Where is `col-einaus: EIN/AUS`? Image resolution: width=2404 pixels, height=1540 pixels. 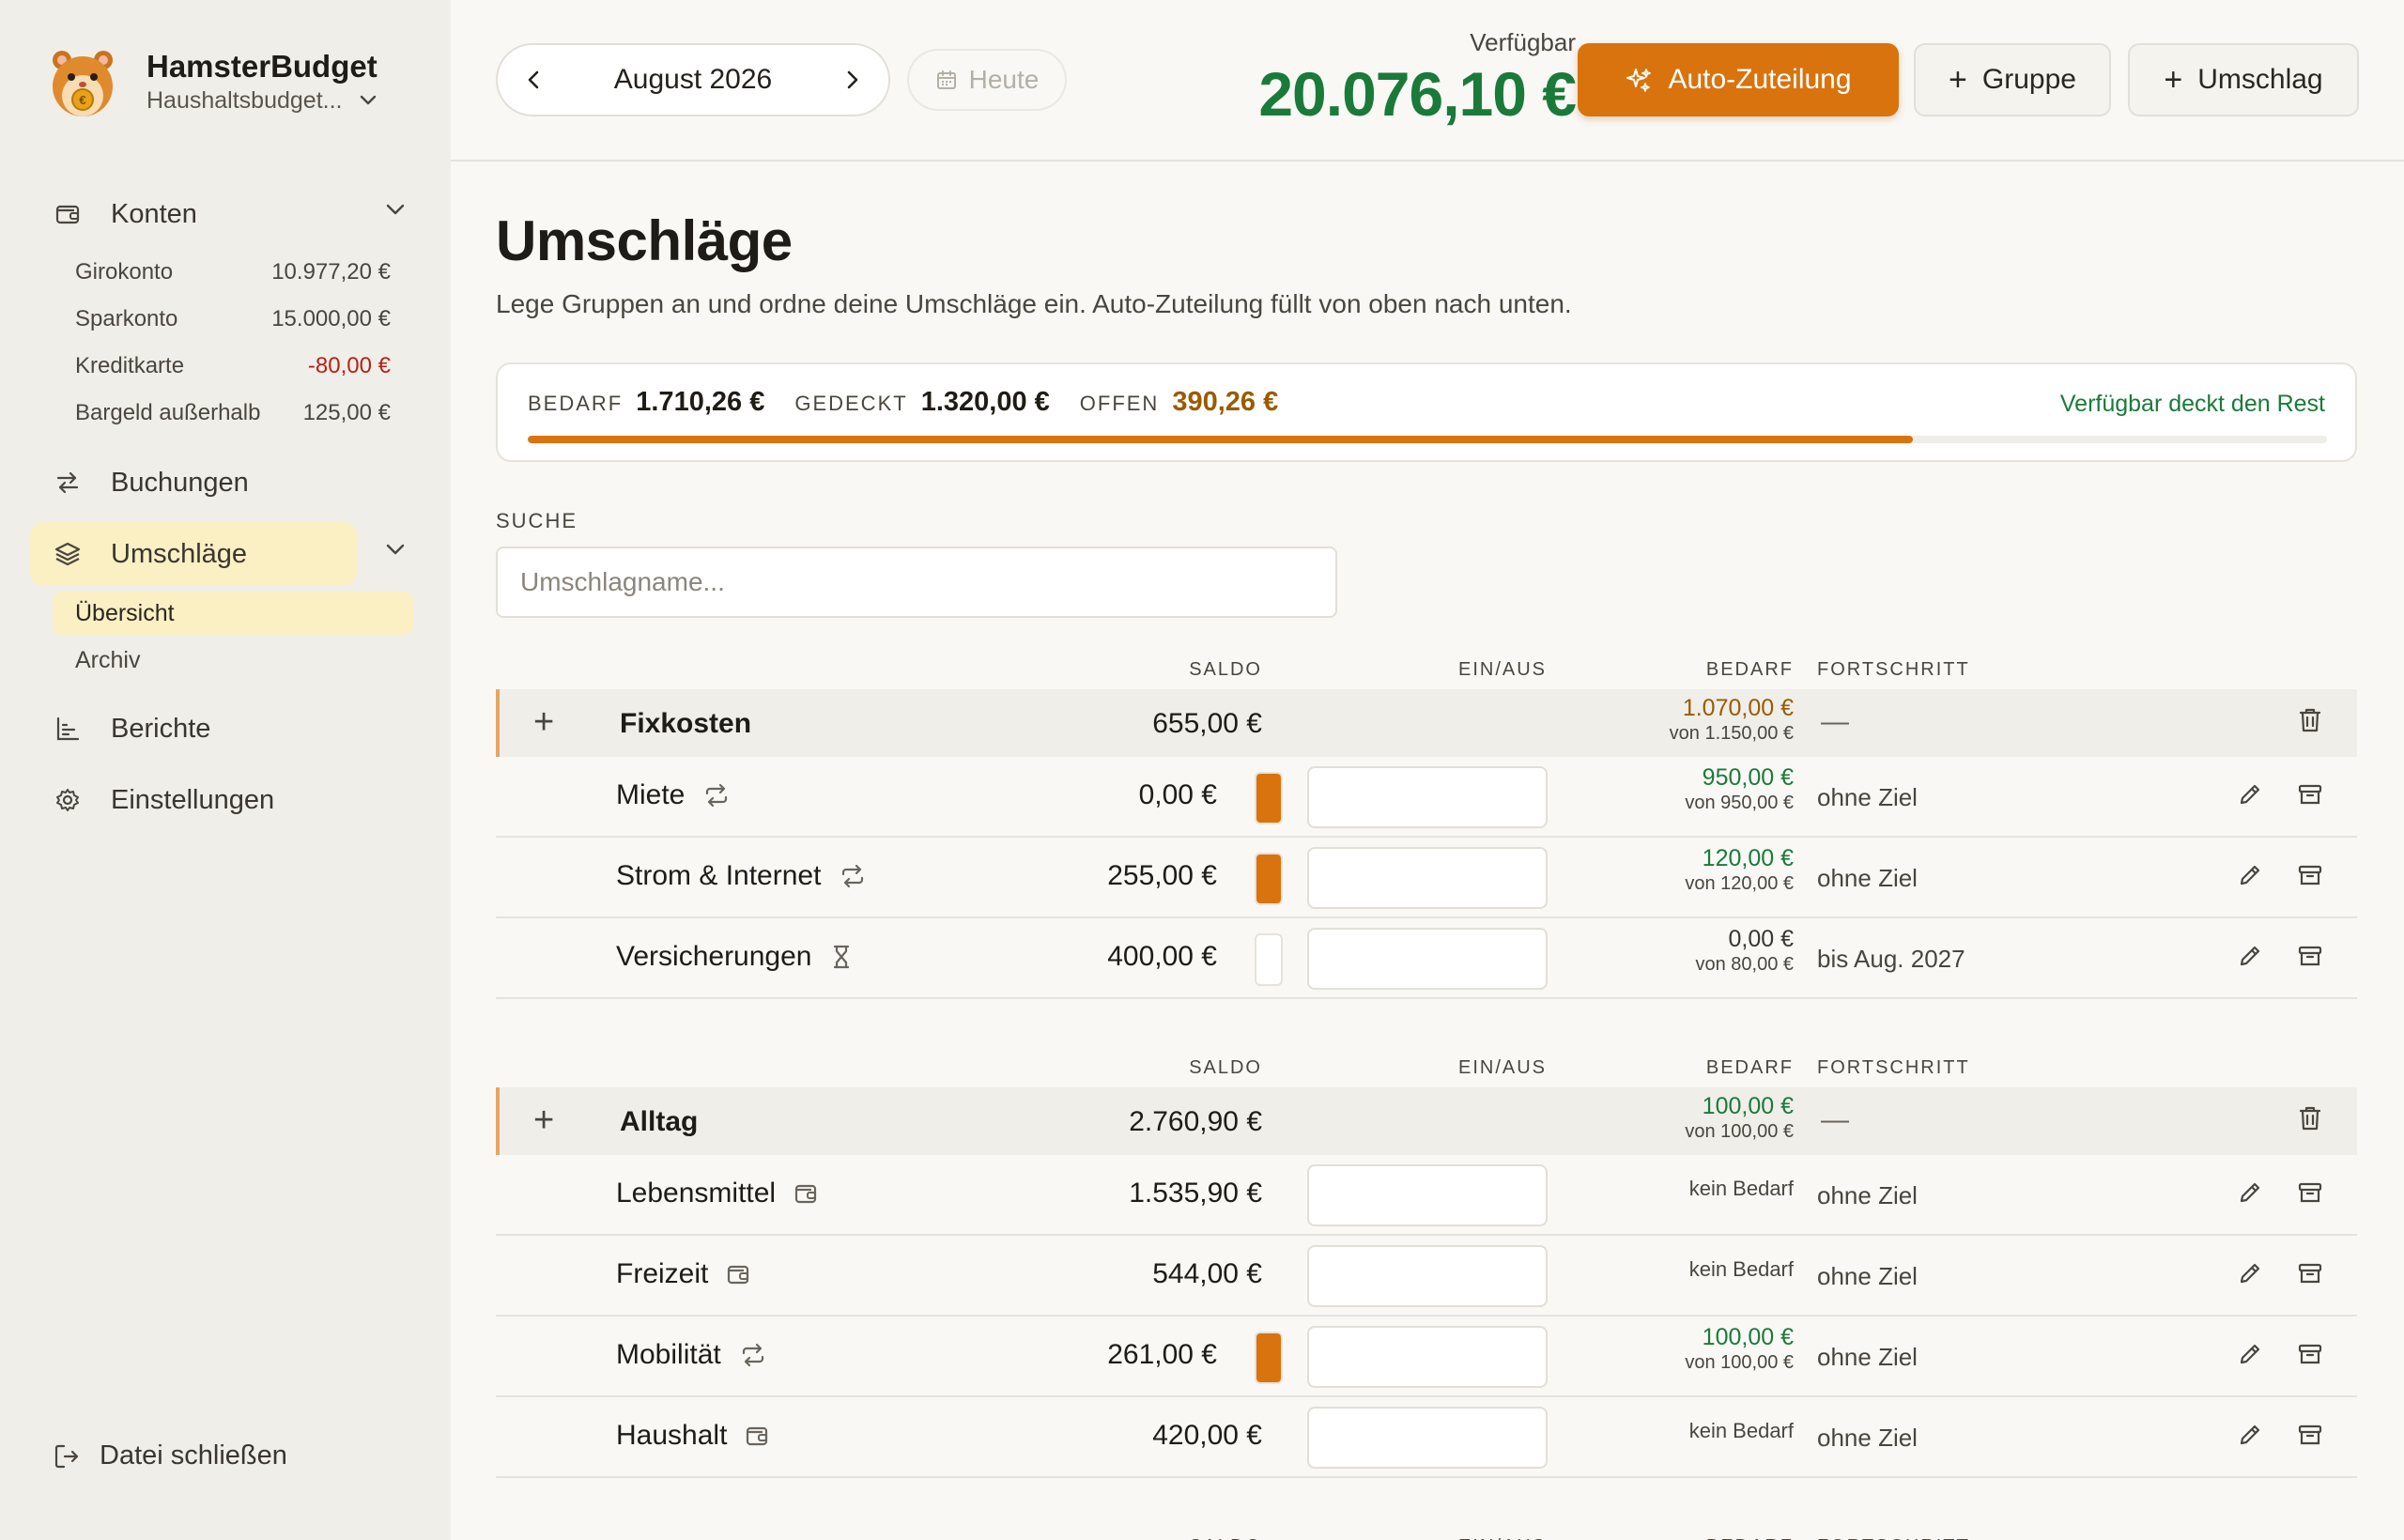 col-einaus: EIN/AUS is located at coordinates (1503, 1067).